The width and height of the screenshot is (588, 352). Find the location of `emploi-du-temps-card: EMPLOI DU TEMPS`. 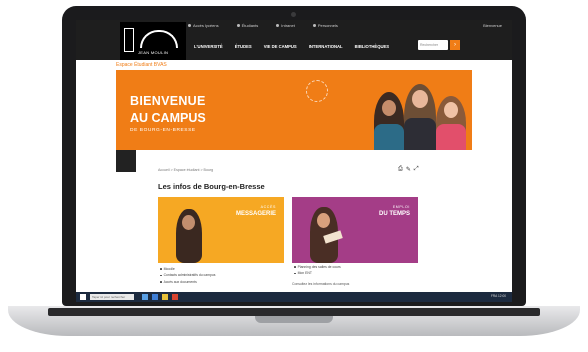

emploi-du-temps-card: EMPLOI DU TEMPS is located at coordinates (355, 230).